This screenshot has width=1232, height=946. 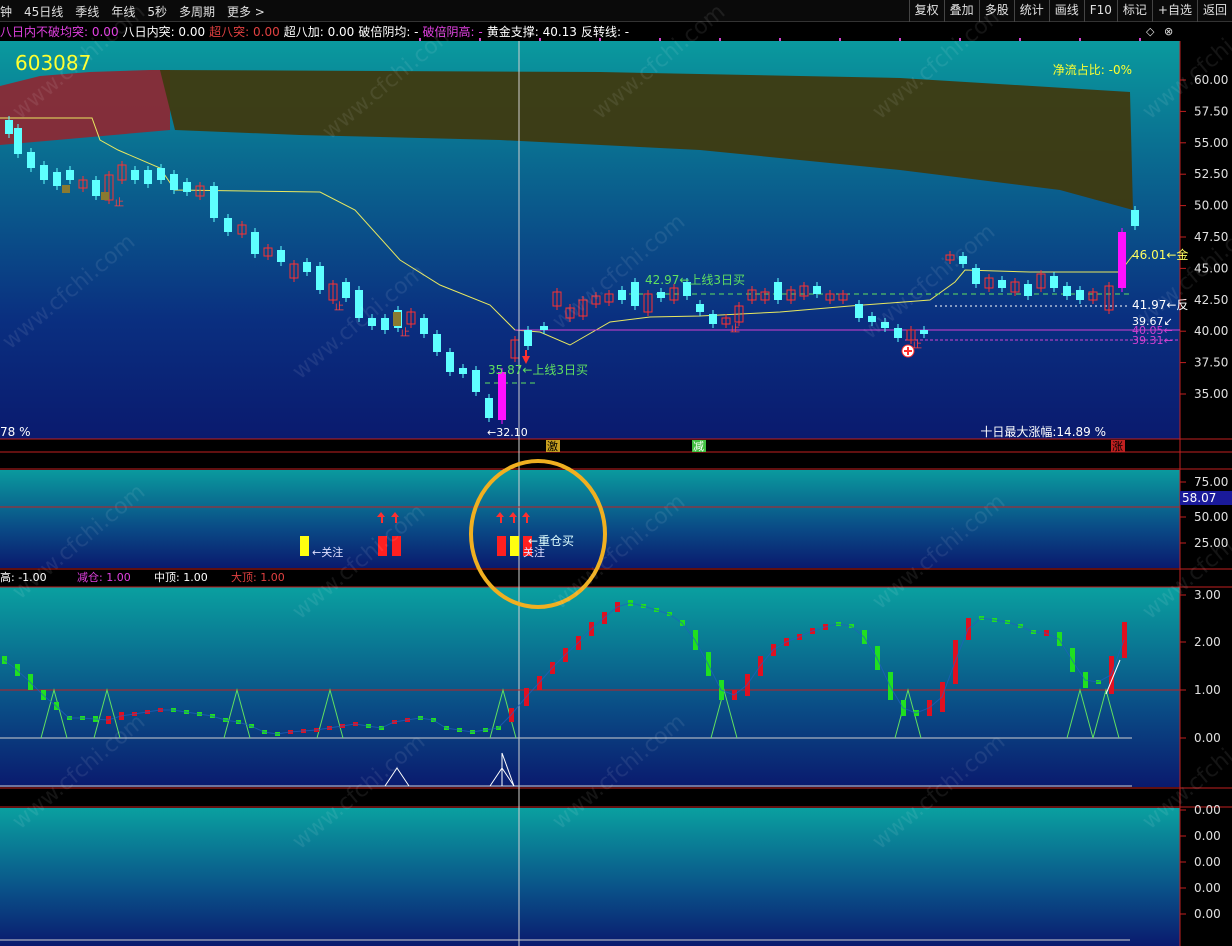 I want to click on diamond-icon: ◇, so click(x=1150, y=31).